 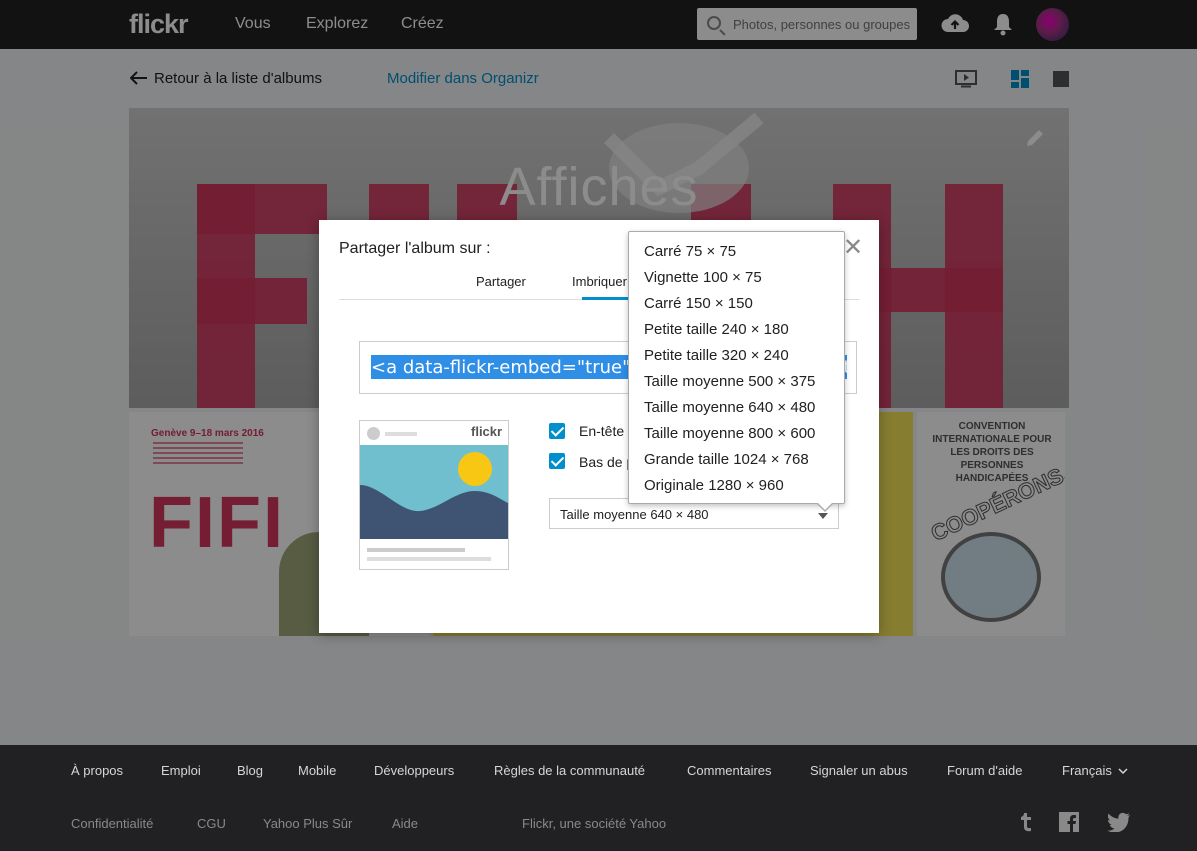 I want to click on language-label: Français, so click(x=1087, y=770).